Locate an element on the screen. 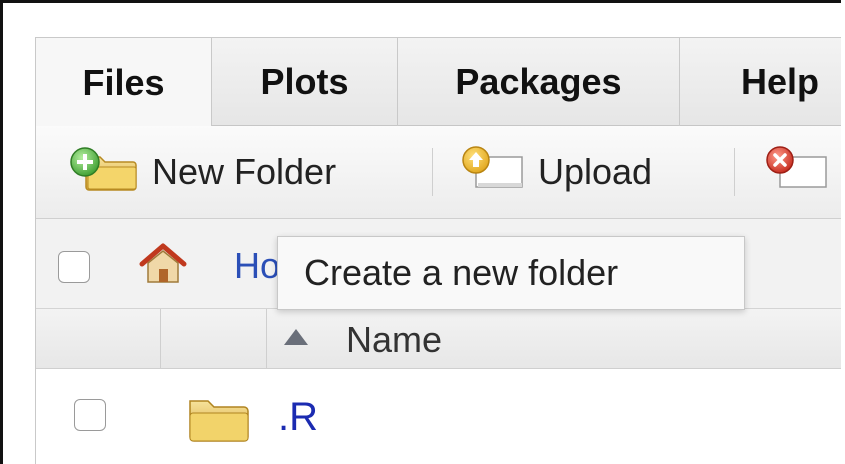  delete-button is located at coordinates (802, 172).